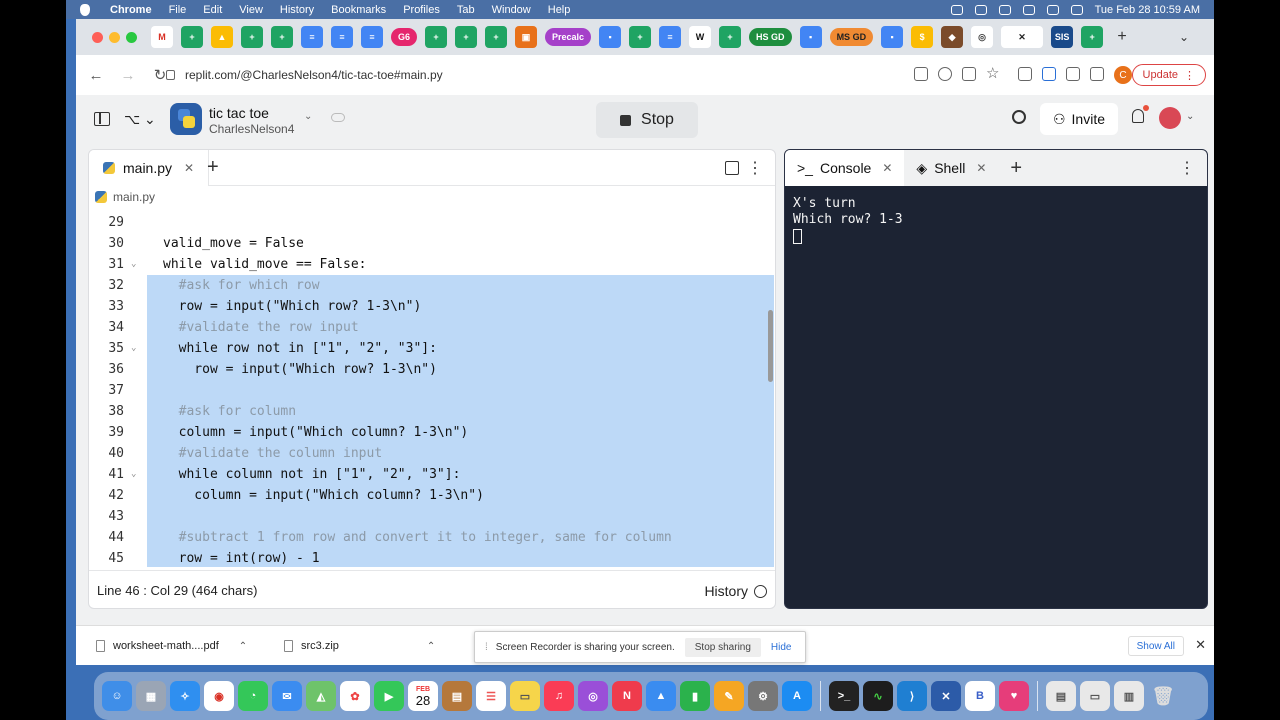  Describe the element at coordinates (922, 37) in the screenshot. I see `tab-keep: $` at that location.